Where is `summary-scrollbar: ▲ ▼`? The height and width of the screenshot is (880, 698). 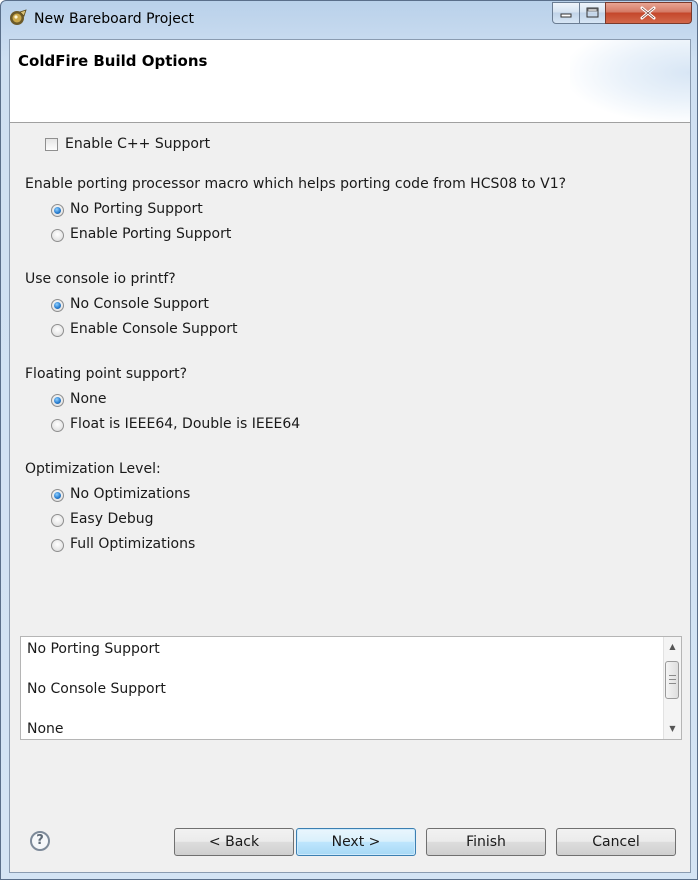 summary-scrollbar: ▲ ▼ is located at coordinates (672, 688).